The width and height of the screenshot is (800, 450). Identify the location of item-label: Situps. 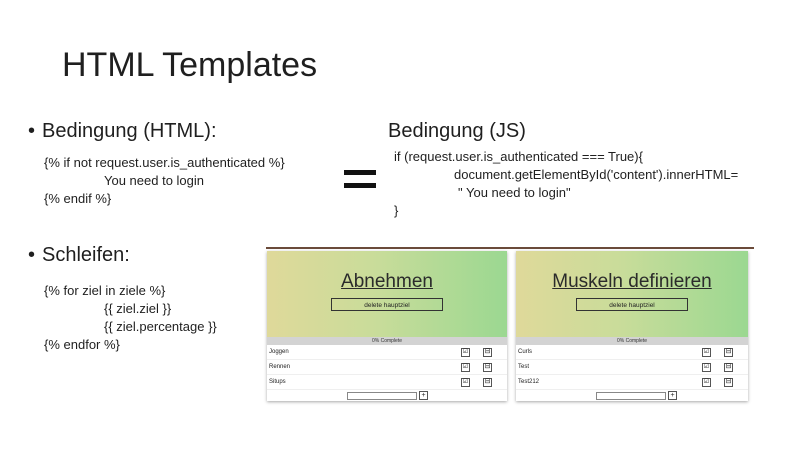
(277, 382).